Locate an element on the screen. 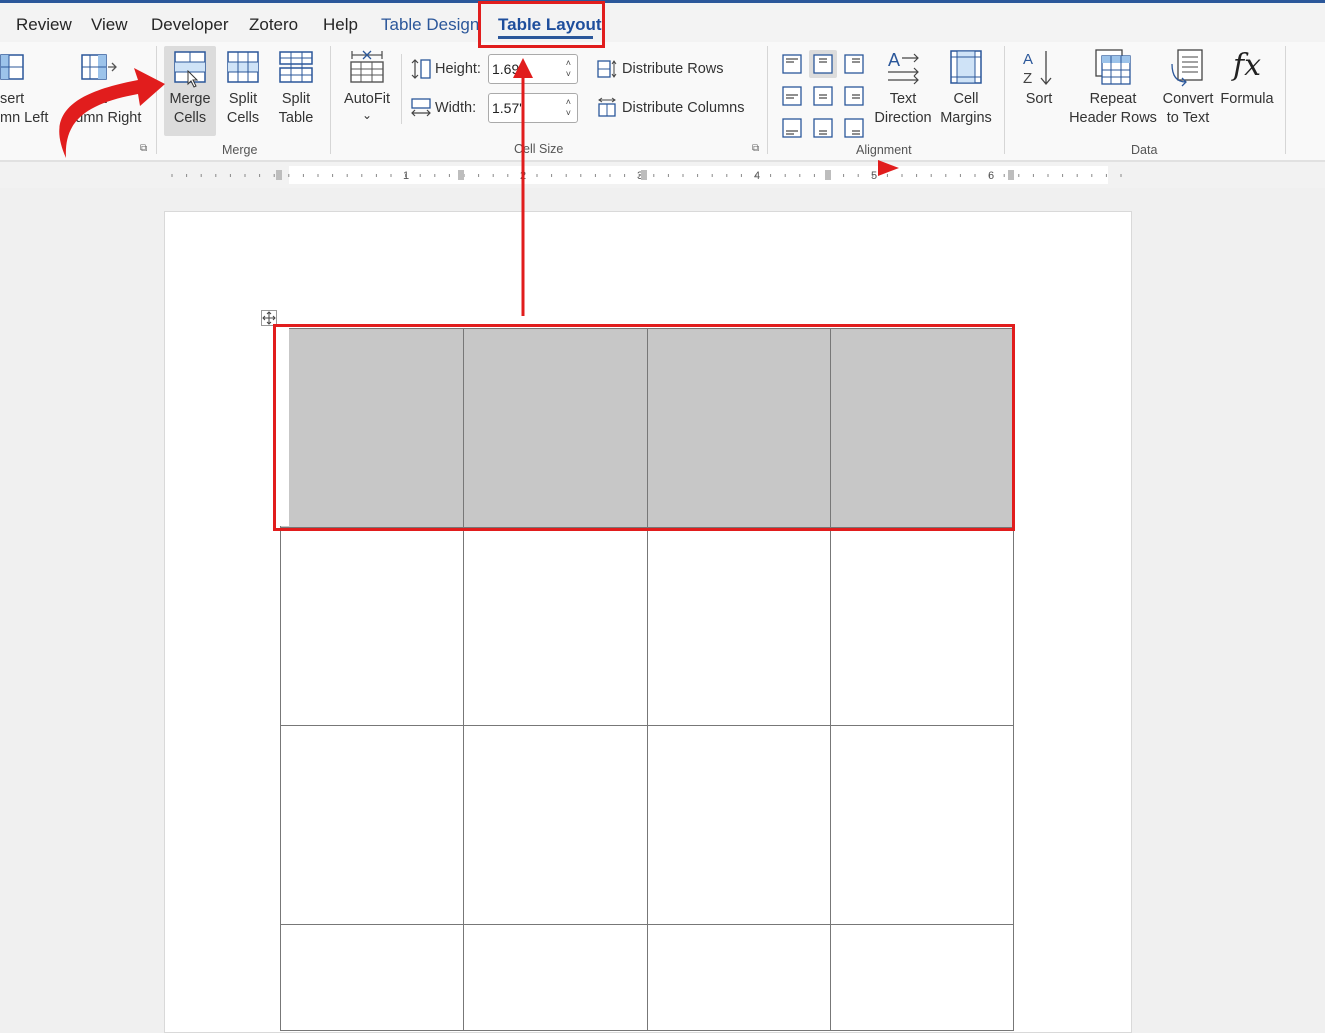  group-label-merge: Merge is located at coordinates (240, 150).